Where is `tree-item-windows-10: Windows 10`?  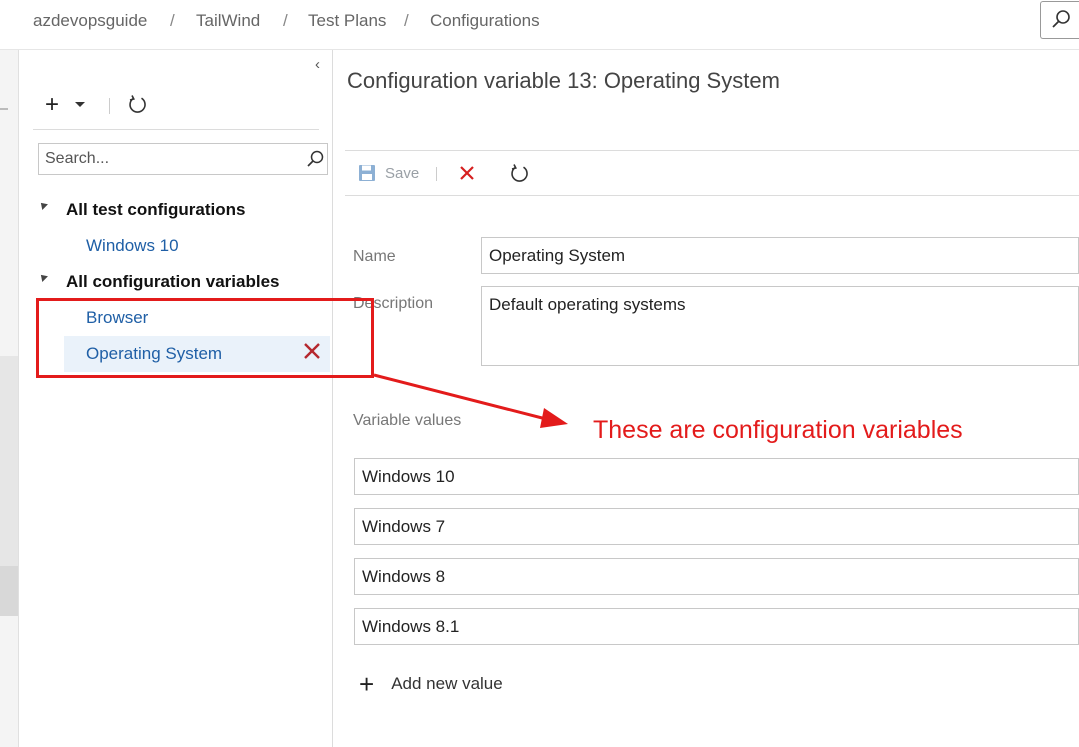
tree-item-windows-10: Windows 10 is located at coordinates (132, 246).